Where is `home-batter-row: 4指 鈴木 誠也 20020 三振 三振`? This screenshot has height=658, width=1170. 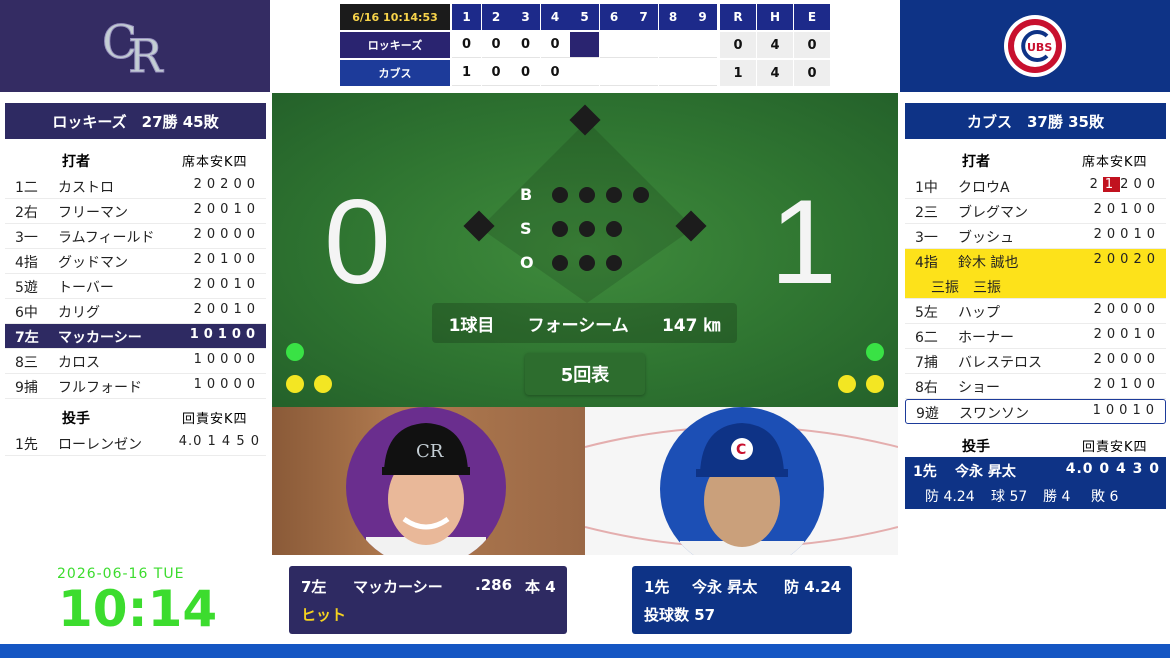
home-batter-row: 4指 鈴木 誠也 20020 三振 三振 is located at coordinates (1035, 274).